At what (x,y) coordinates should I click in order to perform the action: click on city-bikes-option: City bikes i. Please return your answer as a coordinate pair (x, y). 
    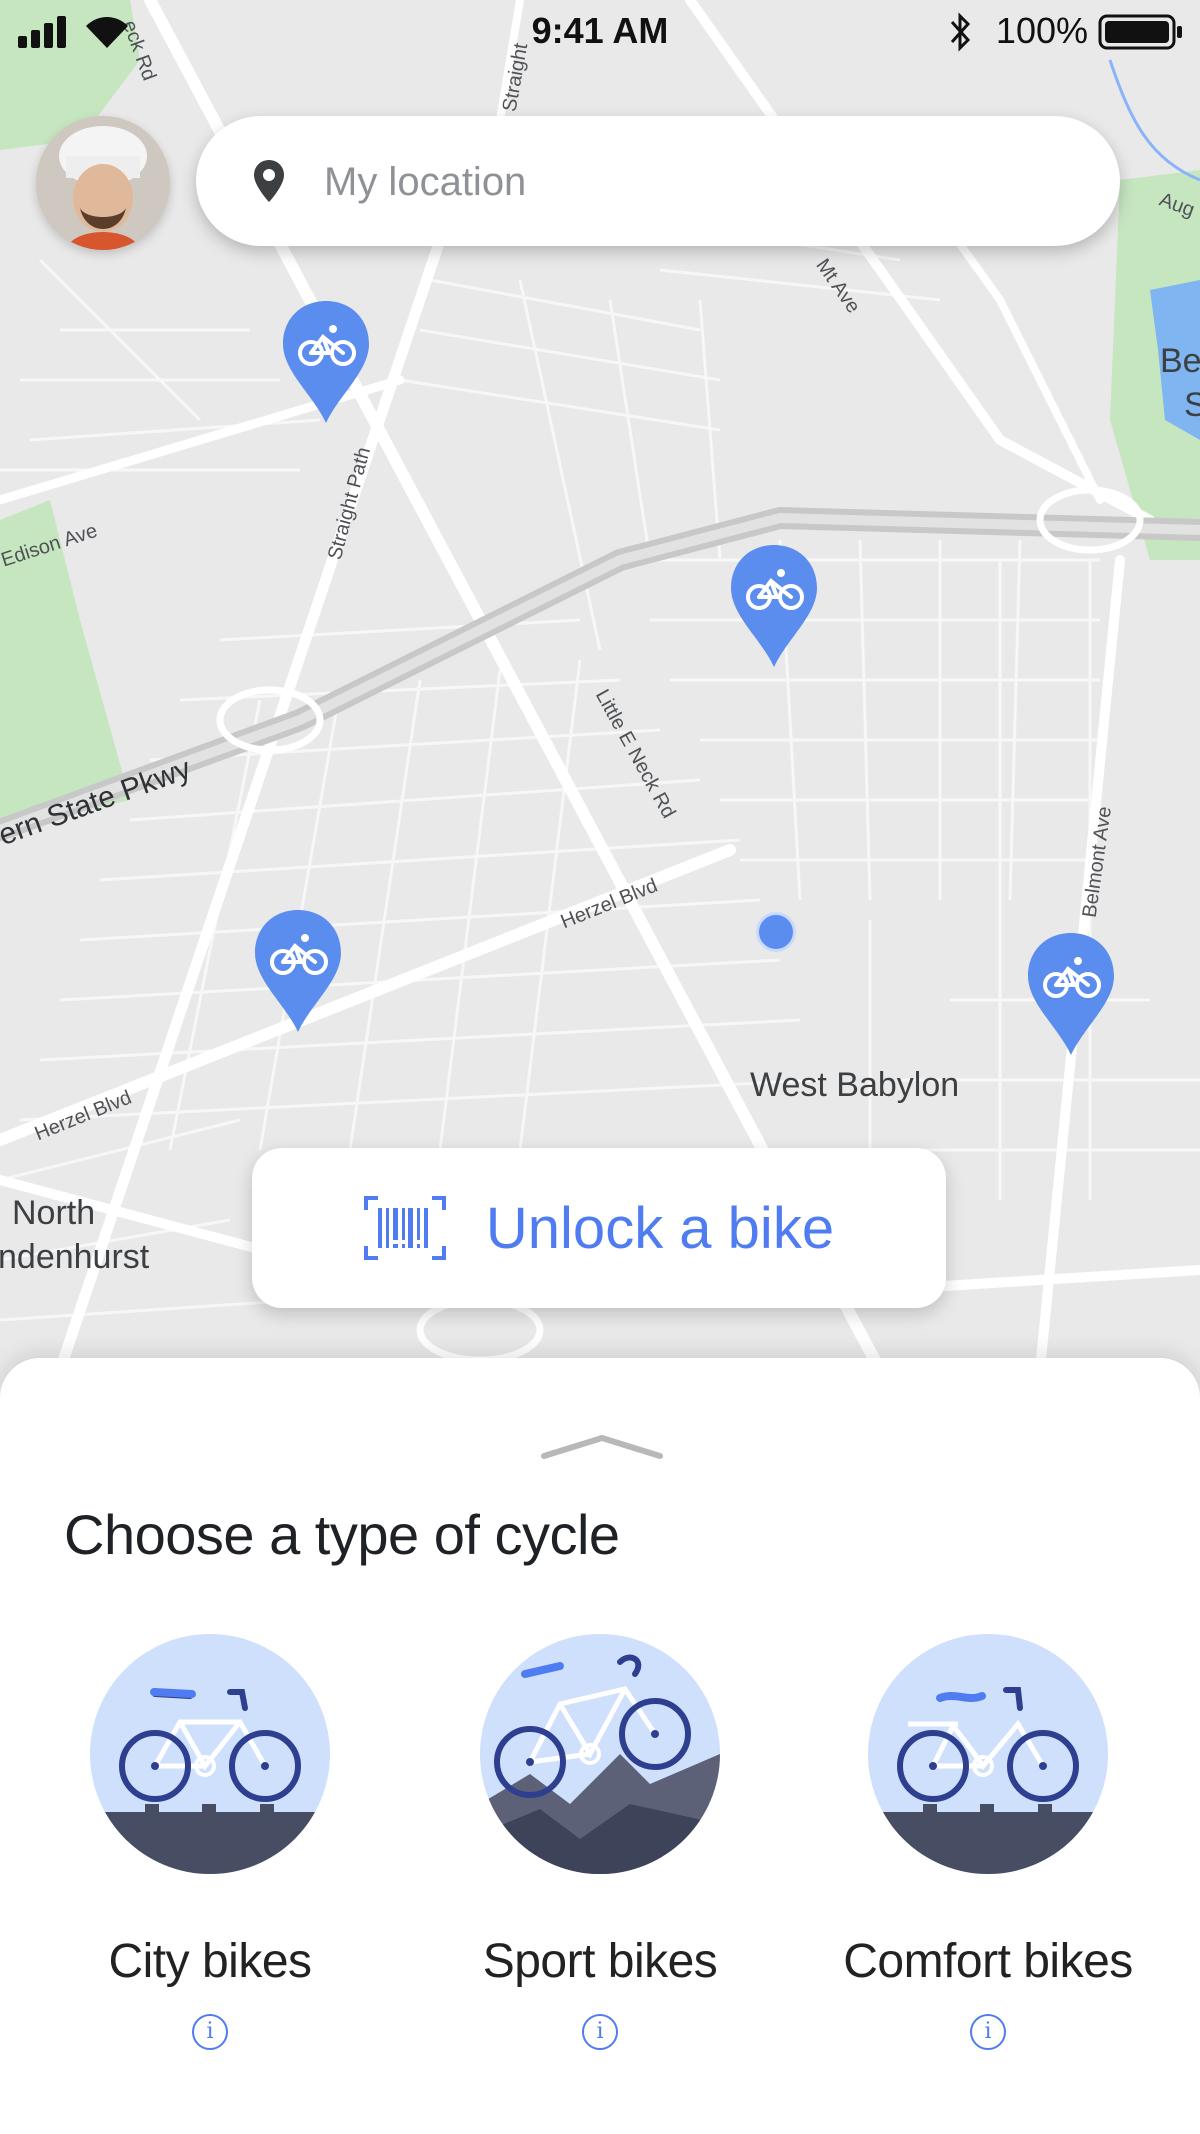
    Looking at the image, I should click on (210, 1854).